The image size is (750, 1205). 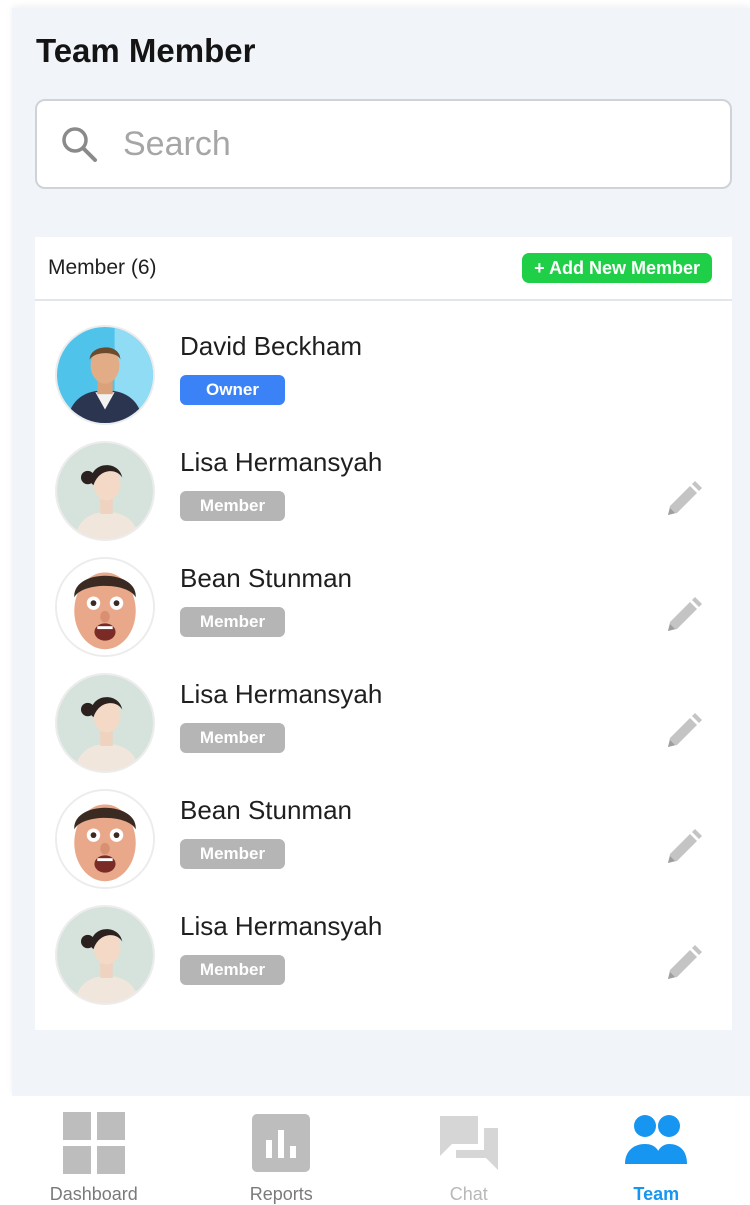 I want to click on nav-label: Dashboard, so click(x=93, y=1194).